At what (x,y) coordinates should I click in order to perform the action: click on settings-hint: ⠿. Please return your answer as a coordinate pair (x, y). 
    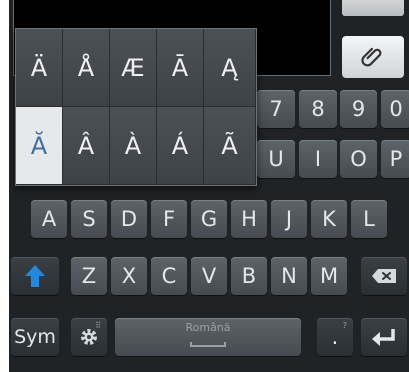
    Looking at the image, I should click on (98, 325).